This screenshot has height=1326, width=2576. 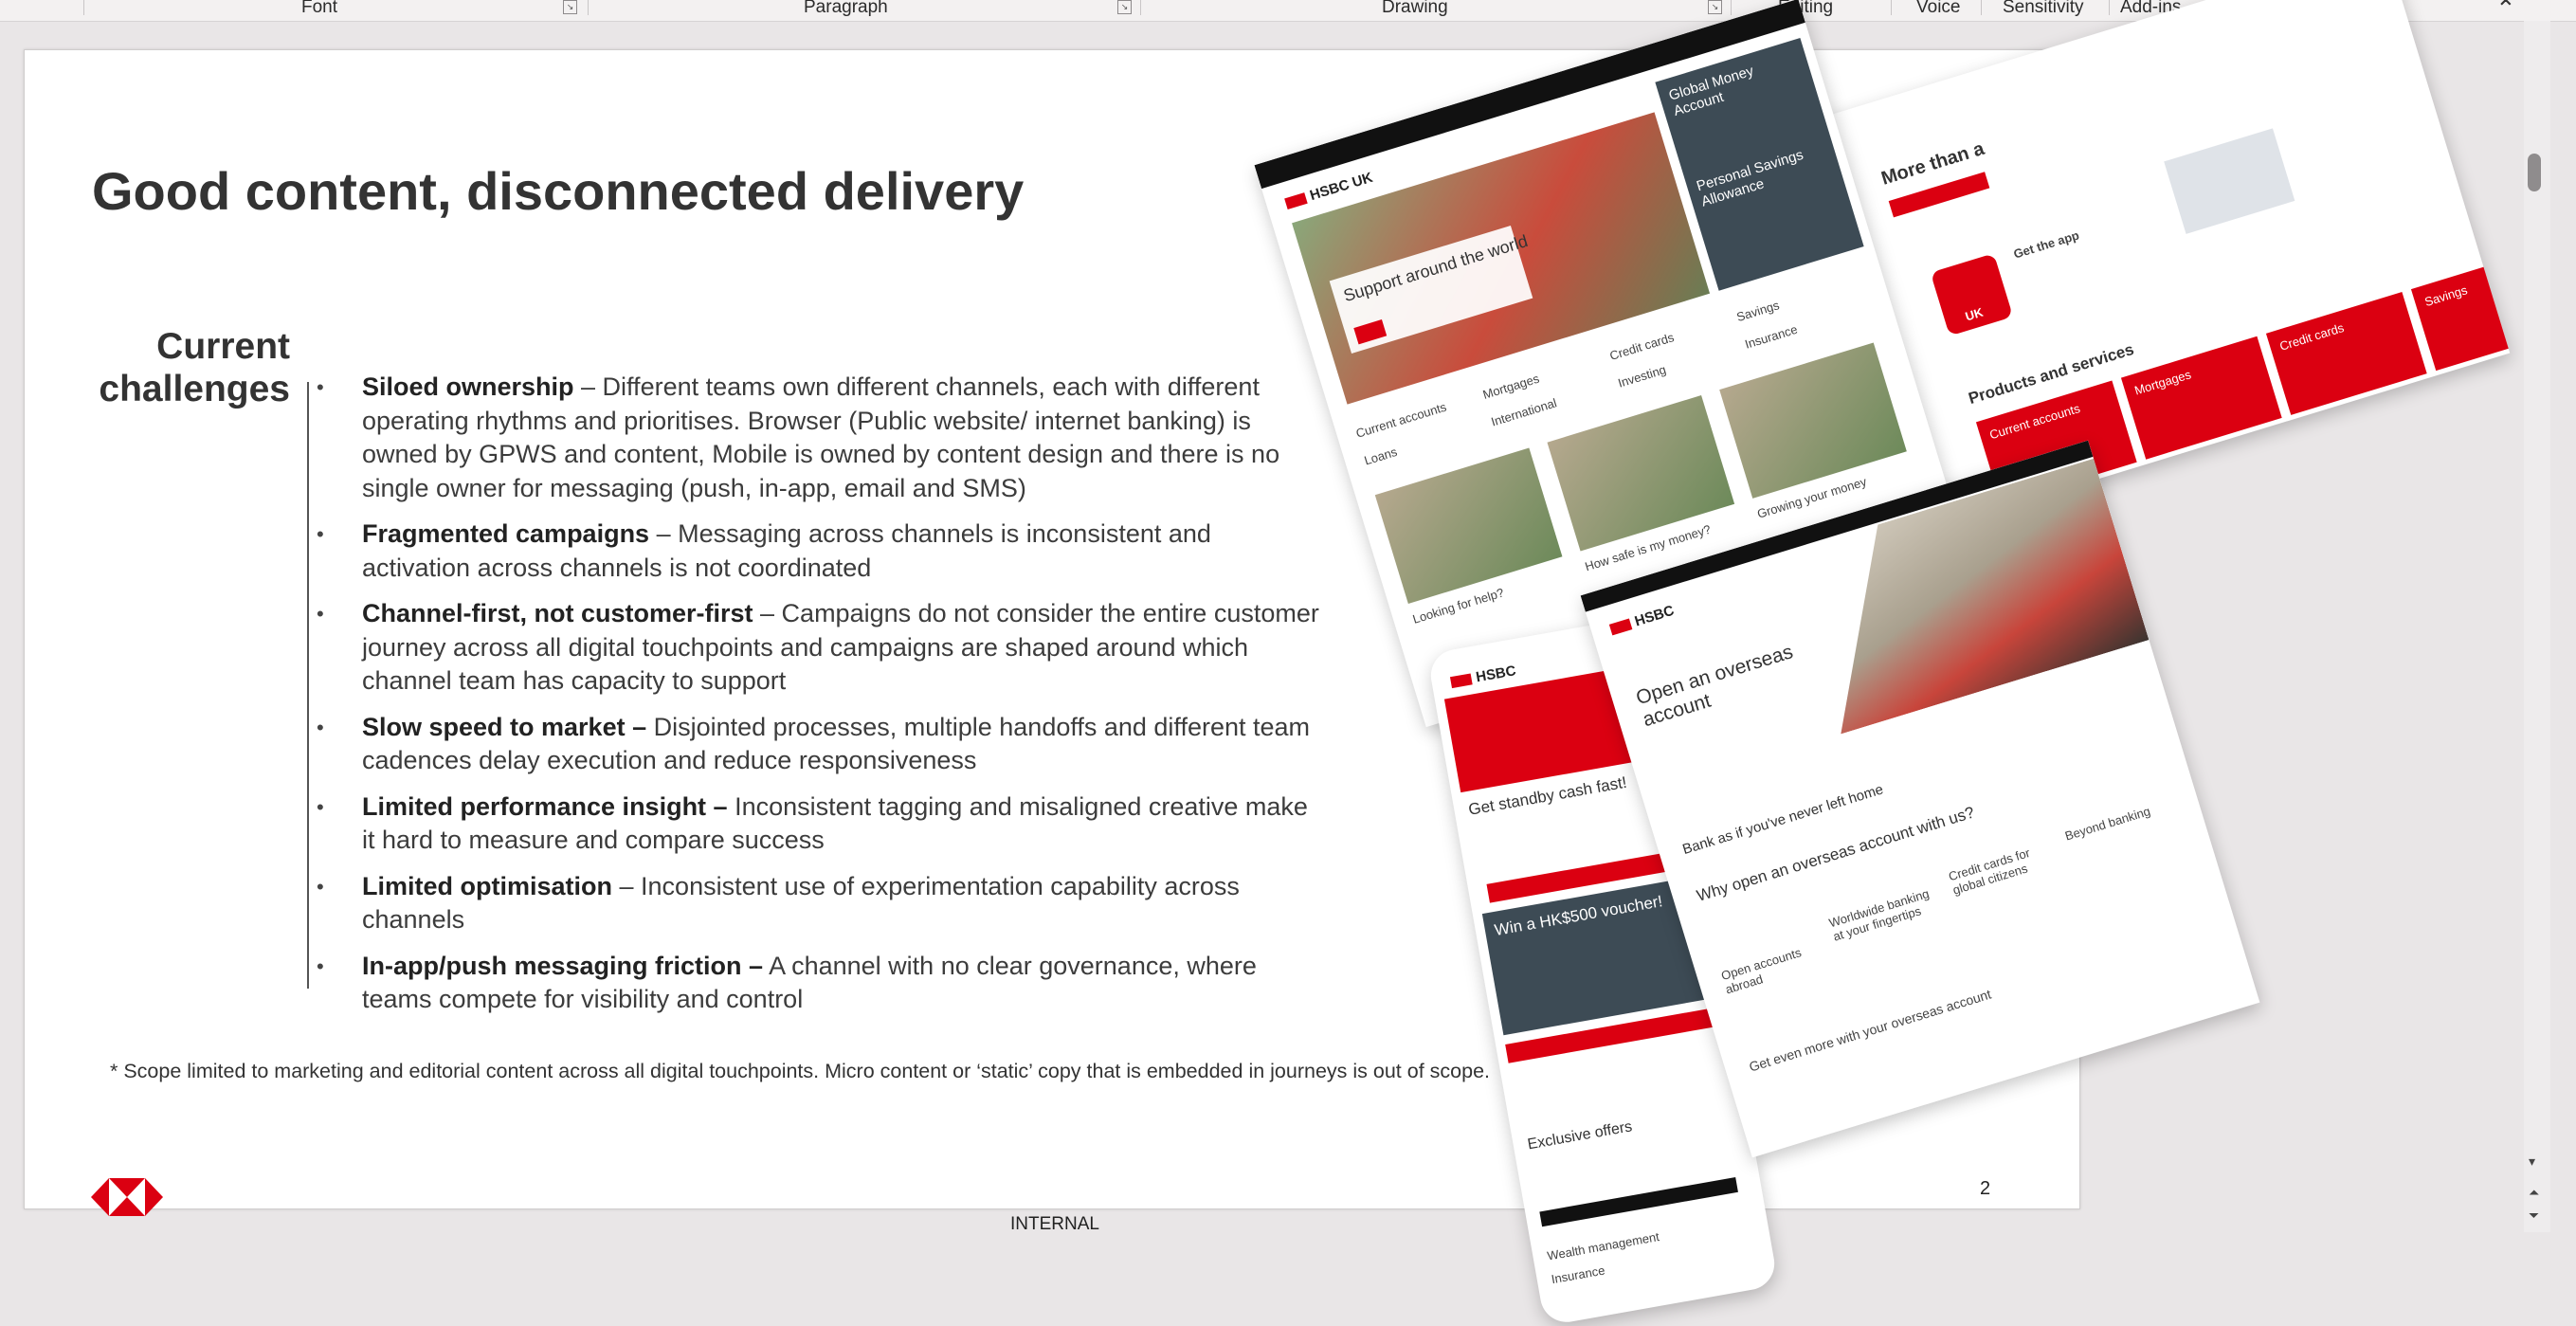 I want to click on product-card: Savings, so click(x=2460, y=309).